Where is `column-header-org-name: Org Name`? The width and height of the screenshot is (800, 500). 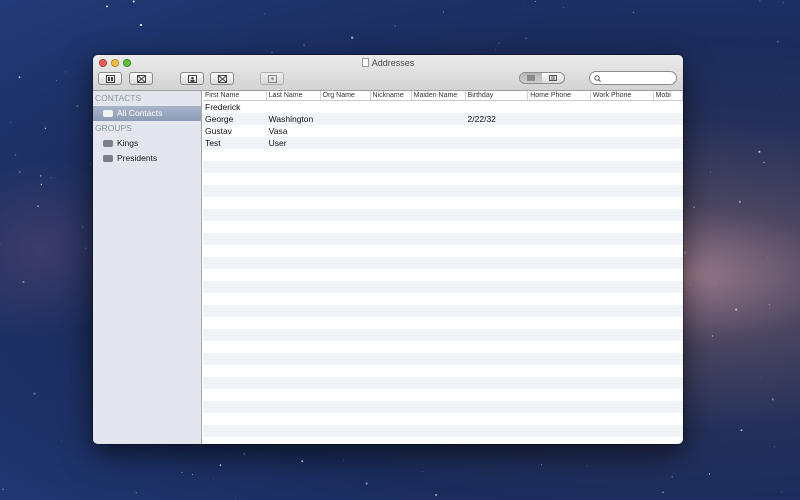
column-header-org-name: Org Name is located at coordinates (346, 95).